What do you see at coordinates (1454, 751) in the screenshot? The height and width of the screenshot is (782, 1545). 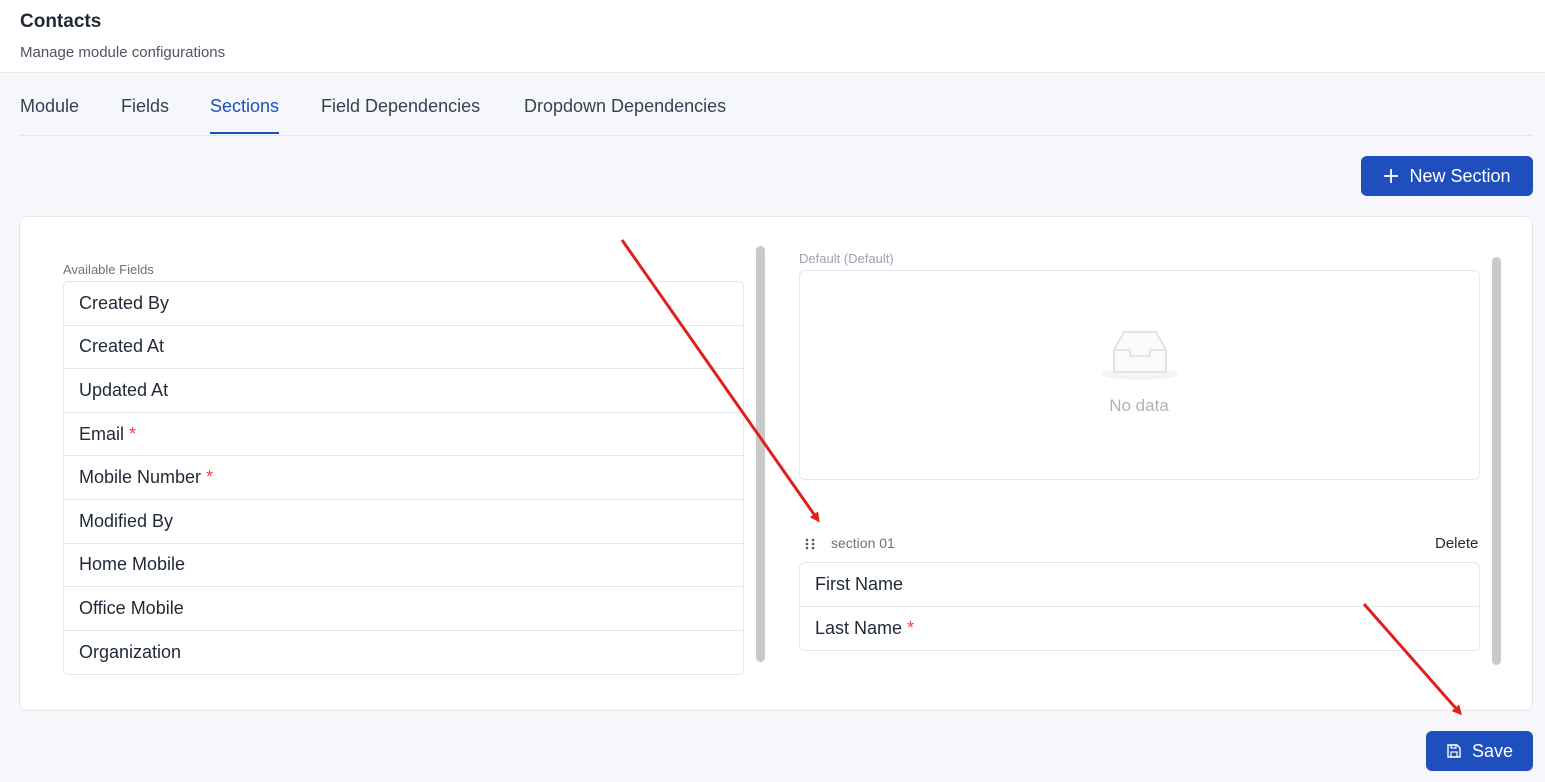 I see `save-icon` at bounding box center [1454, 751].